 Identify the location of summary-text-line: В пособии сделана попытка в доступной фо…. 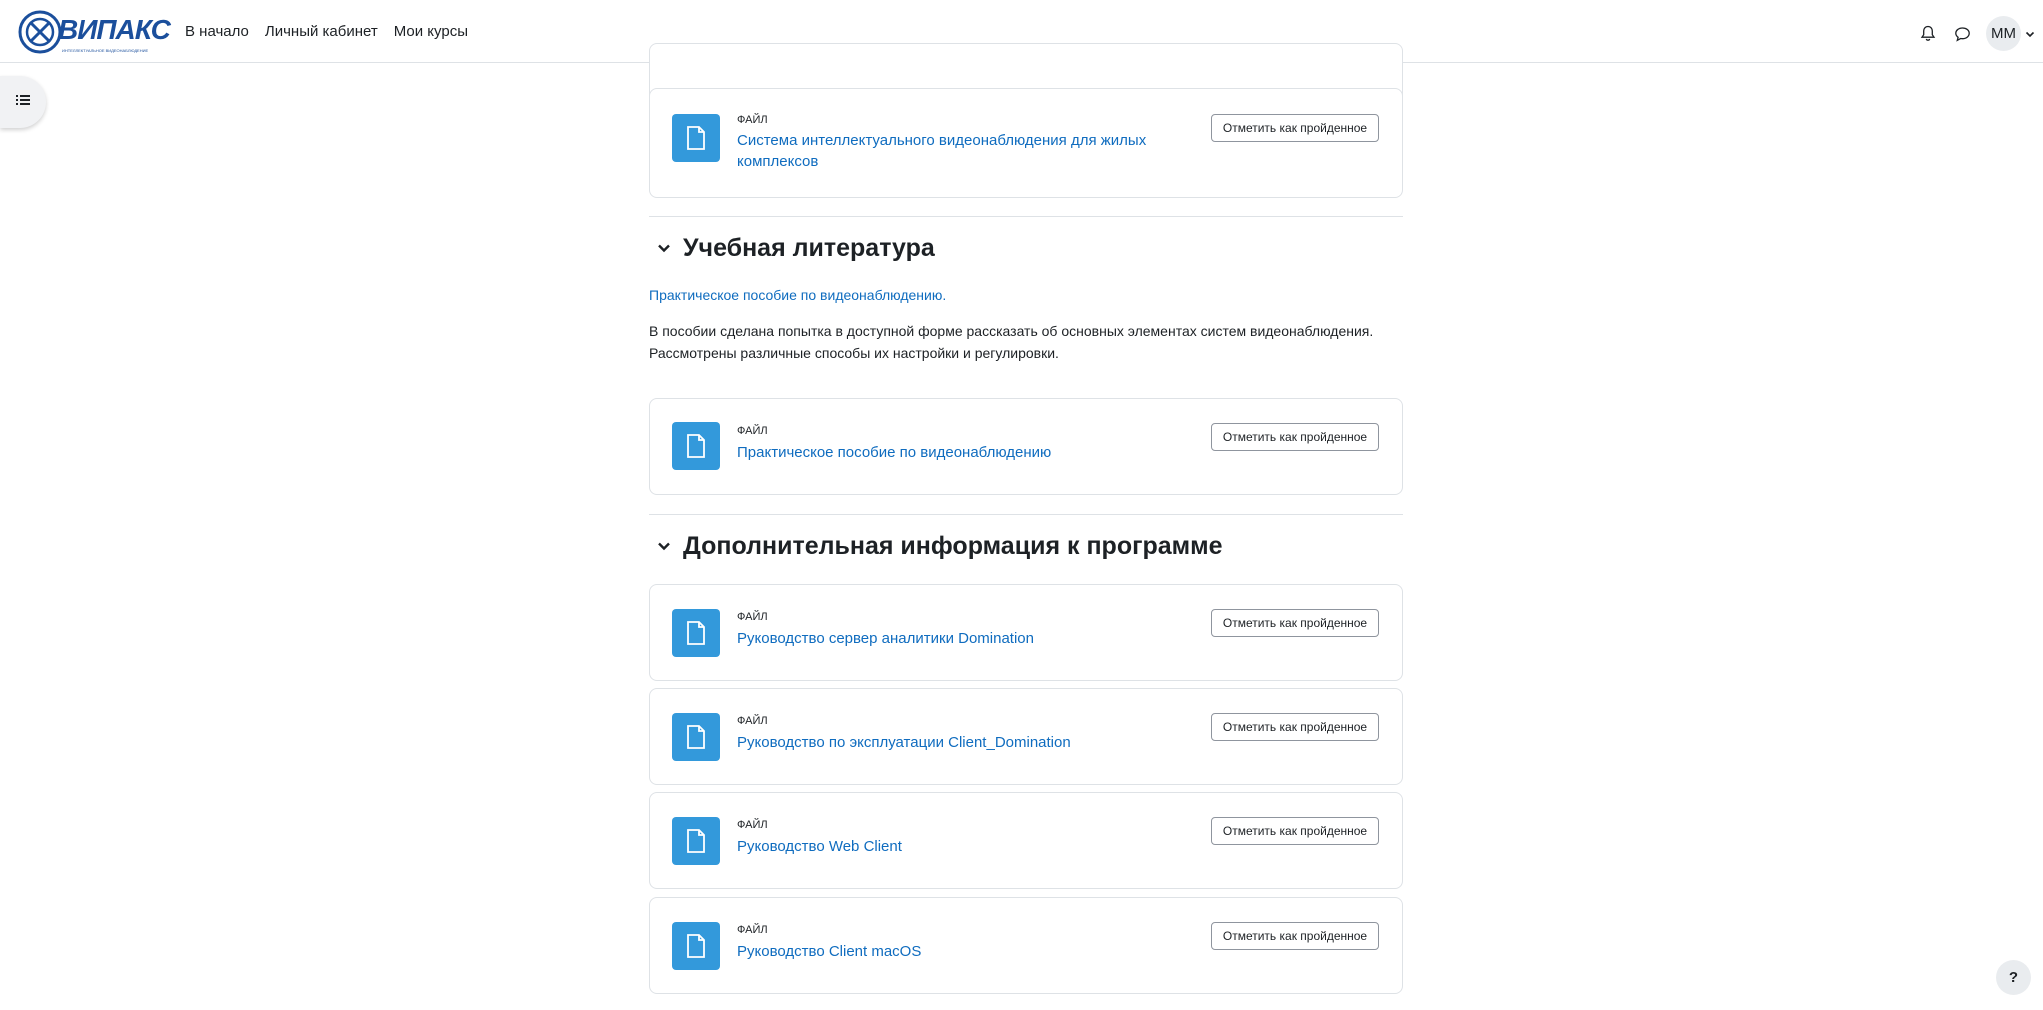
(1011, 331).